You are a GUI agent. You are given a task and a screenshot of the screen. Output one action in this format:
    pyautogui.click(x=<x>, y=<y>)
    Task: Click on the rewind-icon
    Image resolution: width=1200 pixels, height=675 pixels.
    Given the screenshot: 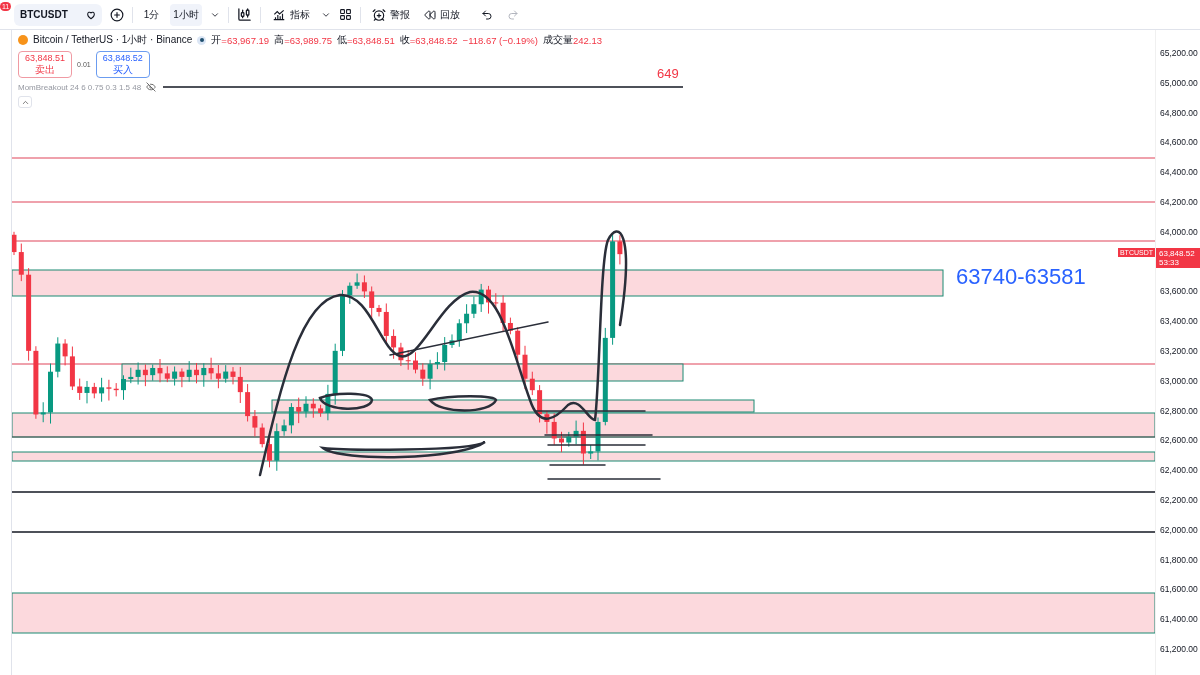 What is the action you would take?
    pyautogui.click(x=429, y=14)
    